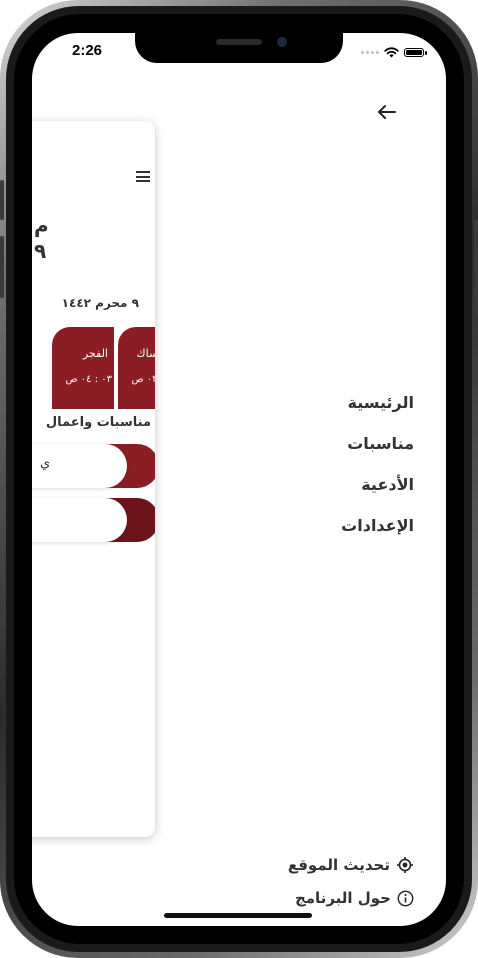  I want to click on drawer-menu: الرئيسية مناسبات الأدعية الإعدادات, so click(377, 475).